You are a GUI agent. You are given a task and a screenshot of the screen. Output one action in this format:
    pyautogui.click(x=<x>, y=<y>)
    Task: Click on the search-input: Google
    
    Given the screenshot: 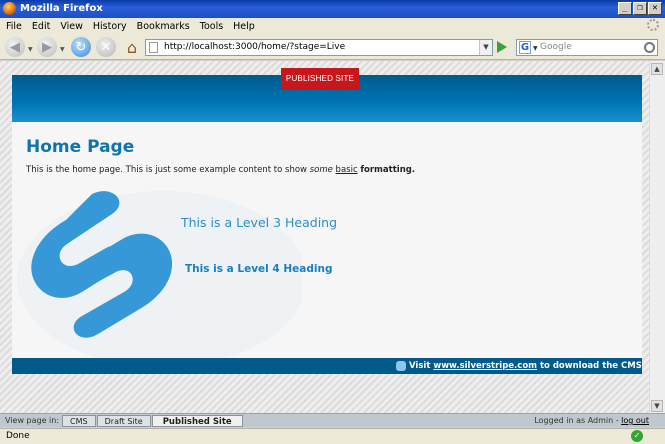 What is the action you would take?
    pyautogui.click(x=556, y=47)
    